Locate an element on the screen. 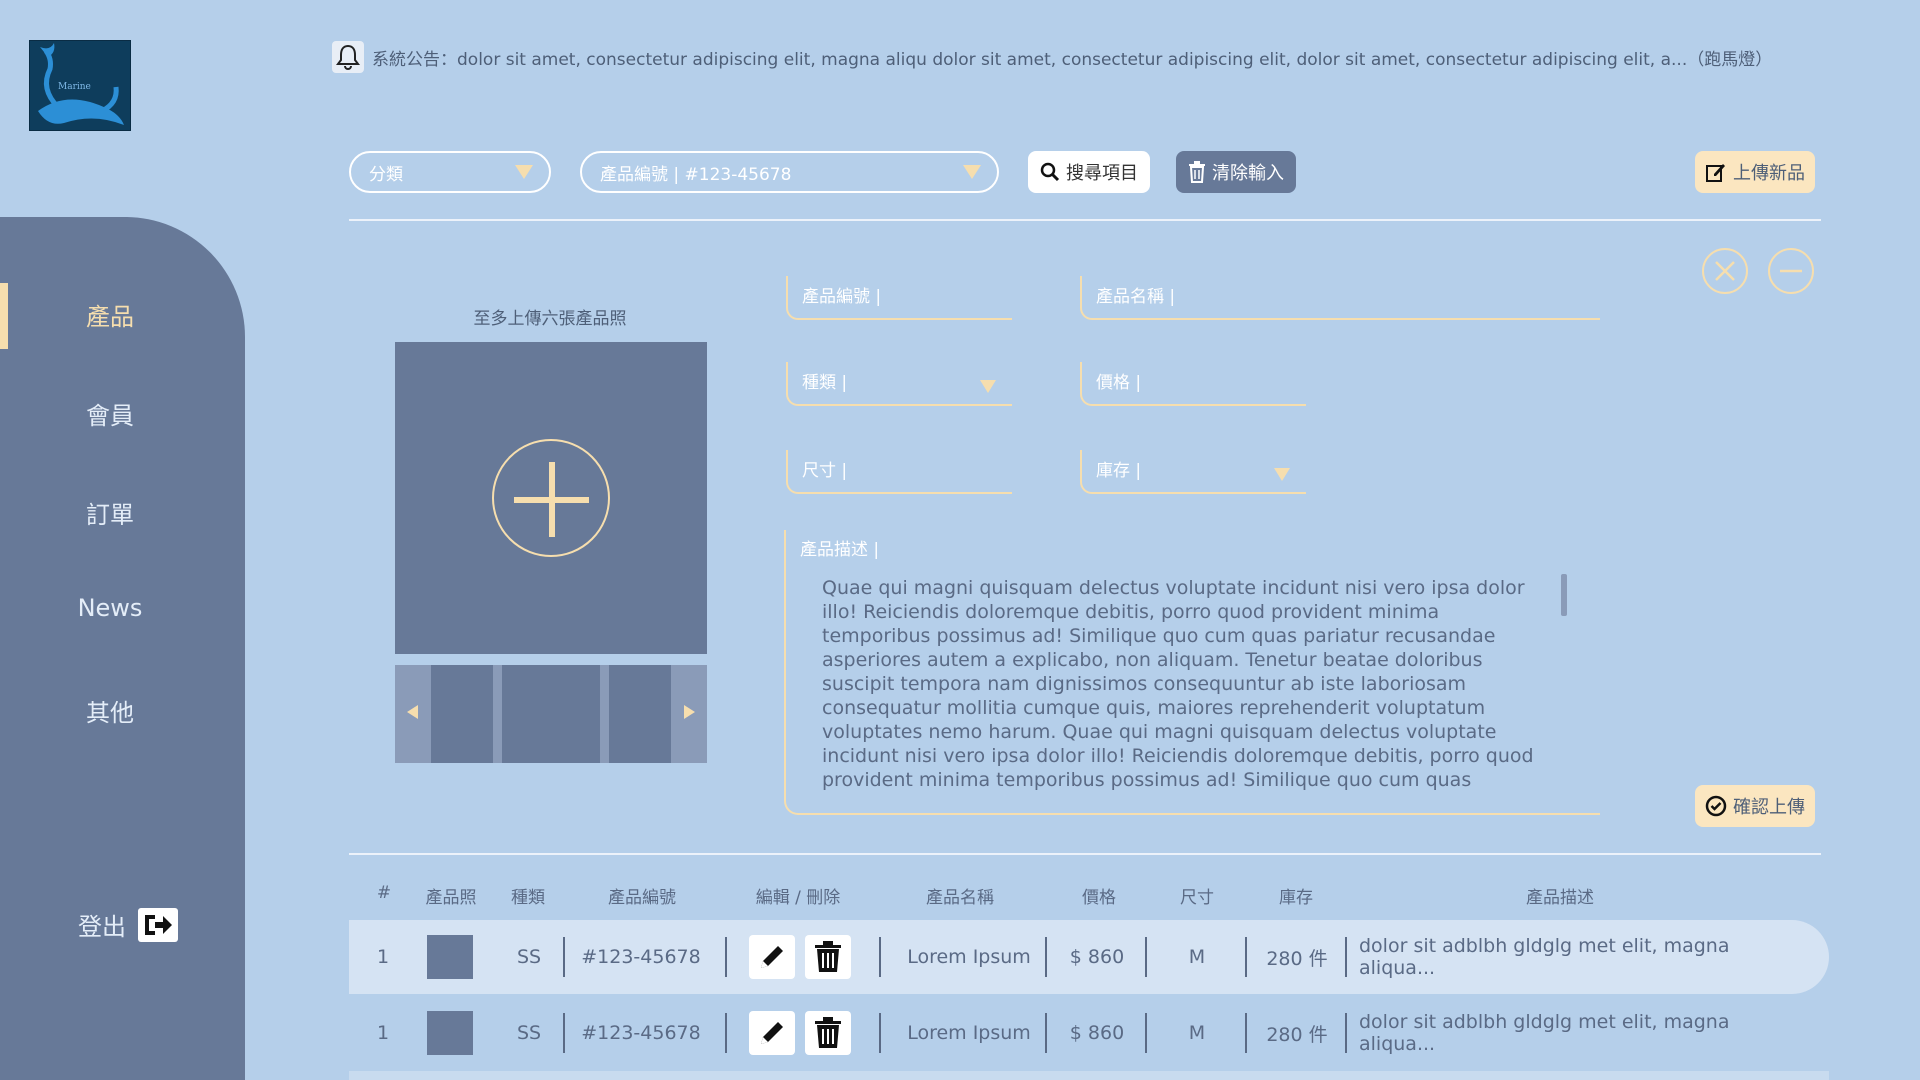 The height and width of the screenshot is (1080, 1920). sidebar-item-products: 產品 is located at coordinates (110, 314).